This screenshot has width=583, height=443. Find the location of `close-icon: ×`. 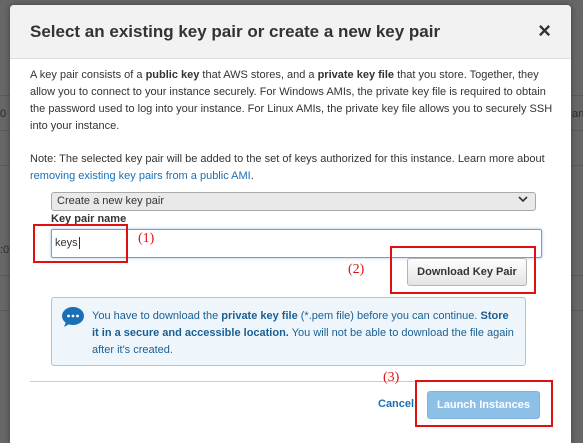

close-icon: × is located at coordinates (544, 31).